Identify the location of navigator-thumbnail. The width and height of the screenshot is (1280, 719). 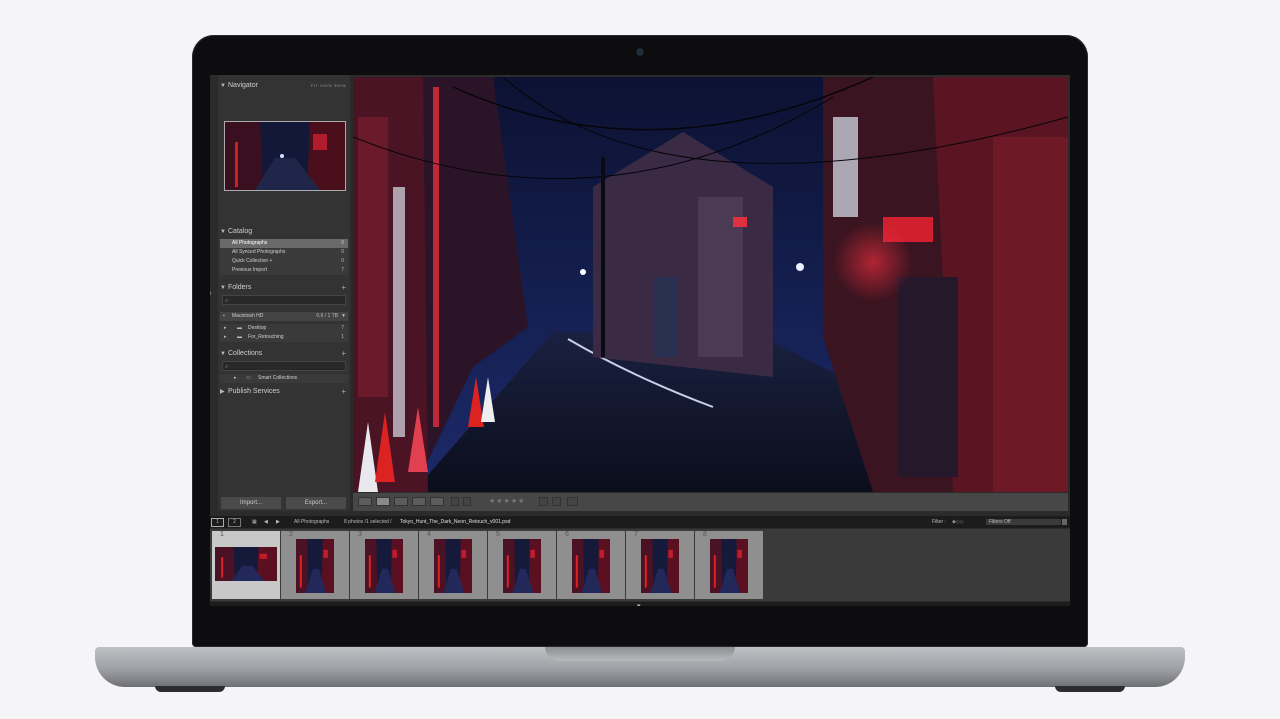
(285, 156).